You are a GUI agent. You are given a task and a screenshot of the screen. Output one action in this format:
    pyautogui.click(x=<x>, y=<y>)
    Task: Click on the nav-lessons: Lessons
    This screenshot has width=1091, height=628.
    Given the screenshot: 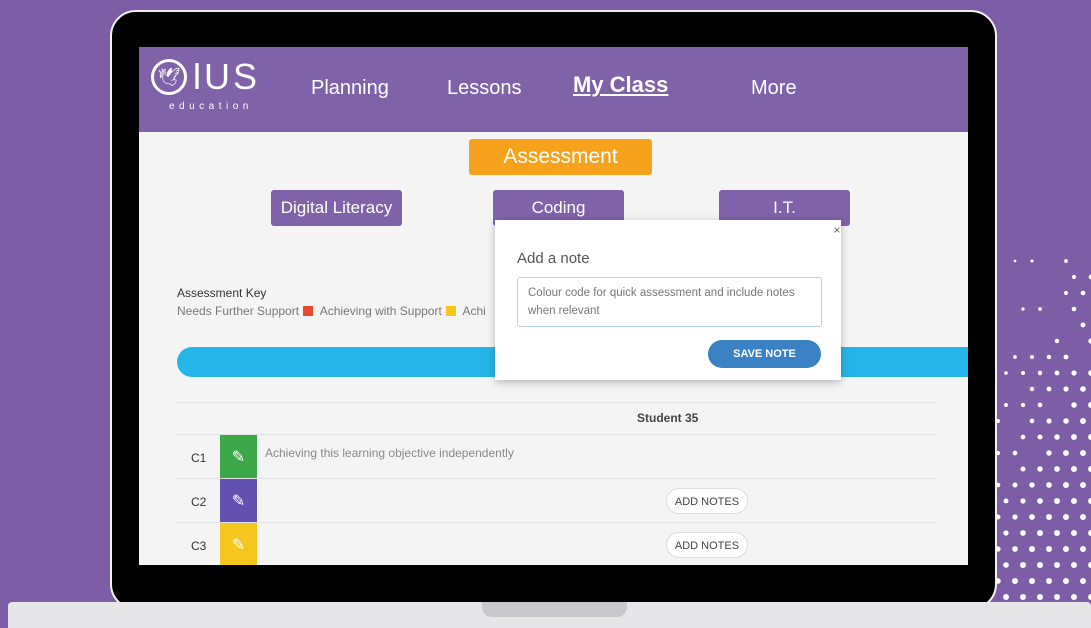 What is the action you would take?
    pyautogui.click(x=484, y=88)
    